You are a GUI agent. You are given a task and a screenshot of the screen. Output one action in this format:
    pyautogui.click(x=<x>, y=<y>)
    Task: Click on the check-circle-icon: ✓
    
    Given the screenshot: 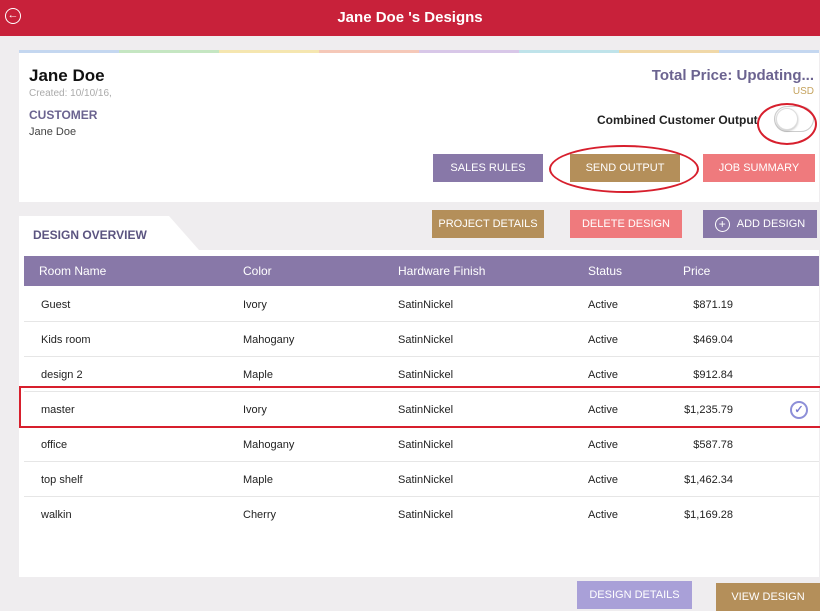 What is the action you would take?
    pyautogui.click(x=799, y=410)
    